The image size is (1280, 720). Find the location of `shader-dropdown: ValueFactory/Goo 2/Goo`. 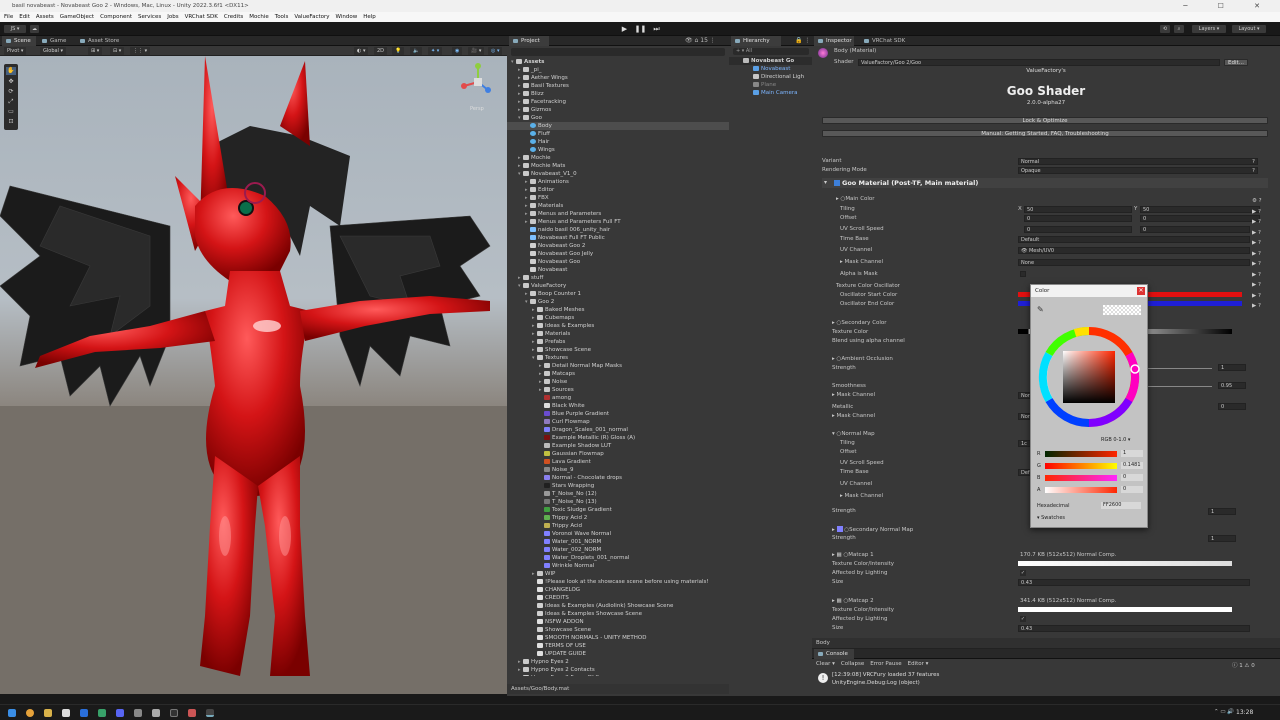

shader-dropdown: ValueFactory/Goo 2/Goo is located at coordinates (1039, 62).